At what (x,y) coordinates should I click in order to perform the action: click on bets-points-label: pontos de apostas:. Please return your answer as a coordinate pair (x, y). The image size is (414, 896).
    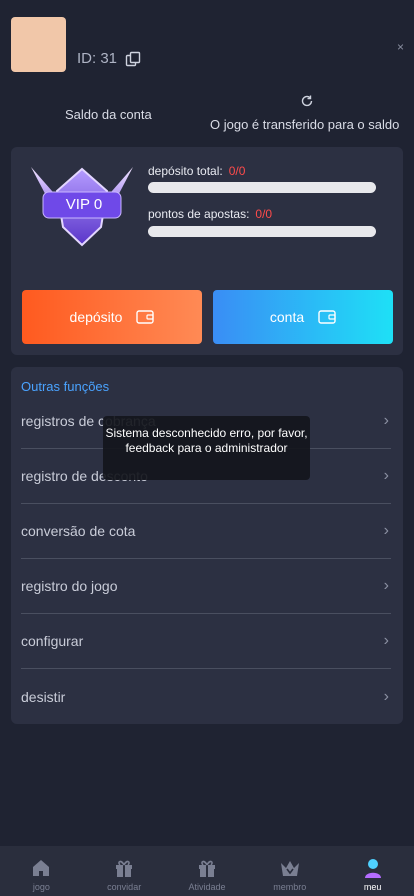
    Looking at the image, I should click on (199, 214).